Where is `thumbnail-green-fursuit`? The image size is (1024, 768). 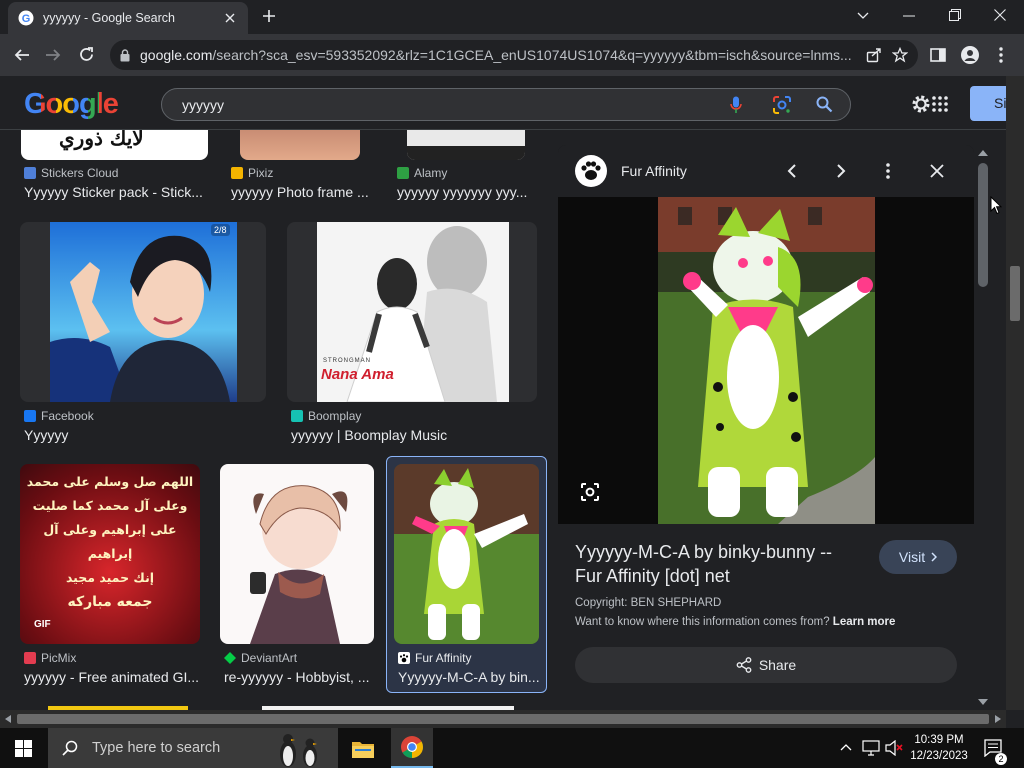 thumbnail-green-fursuit is located at coordinates (466, 554).